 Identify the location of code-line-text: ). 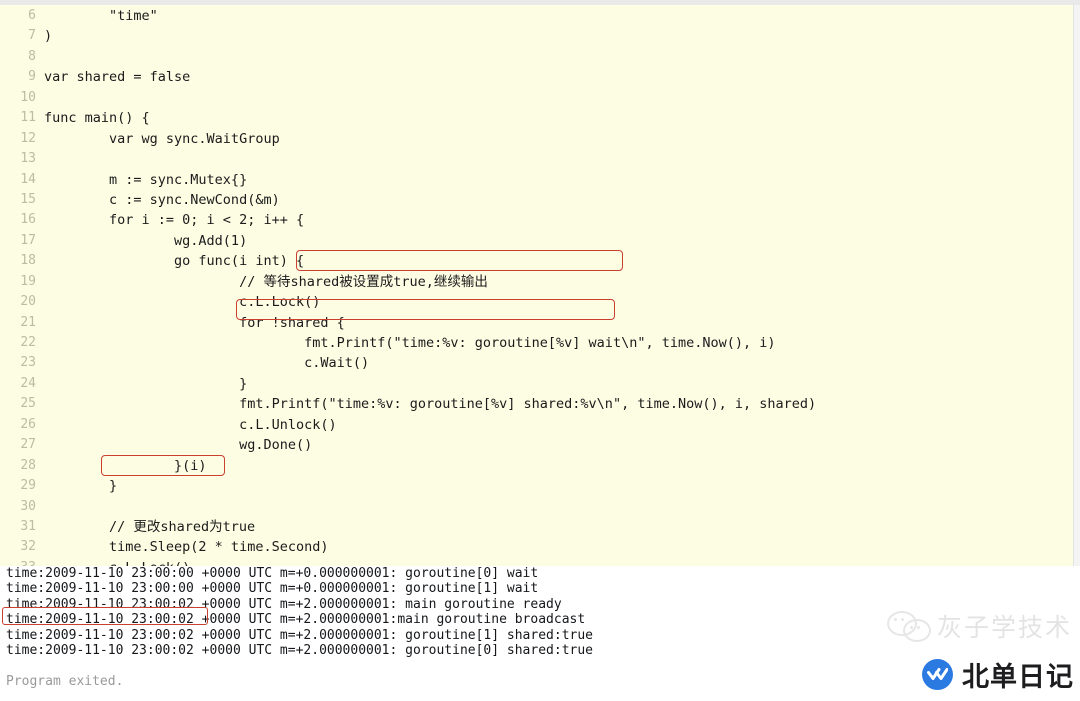
(48, 36).